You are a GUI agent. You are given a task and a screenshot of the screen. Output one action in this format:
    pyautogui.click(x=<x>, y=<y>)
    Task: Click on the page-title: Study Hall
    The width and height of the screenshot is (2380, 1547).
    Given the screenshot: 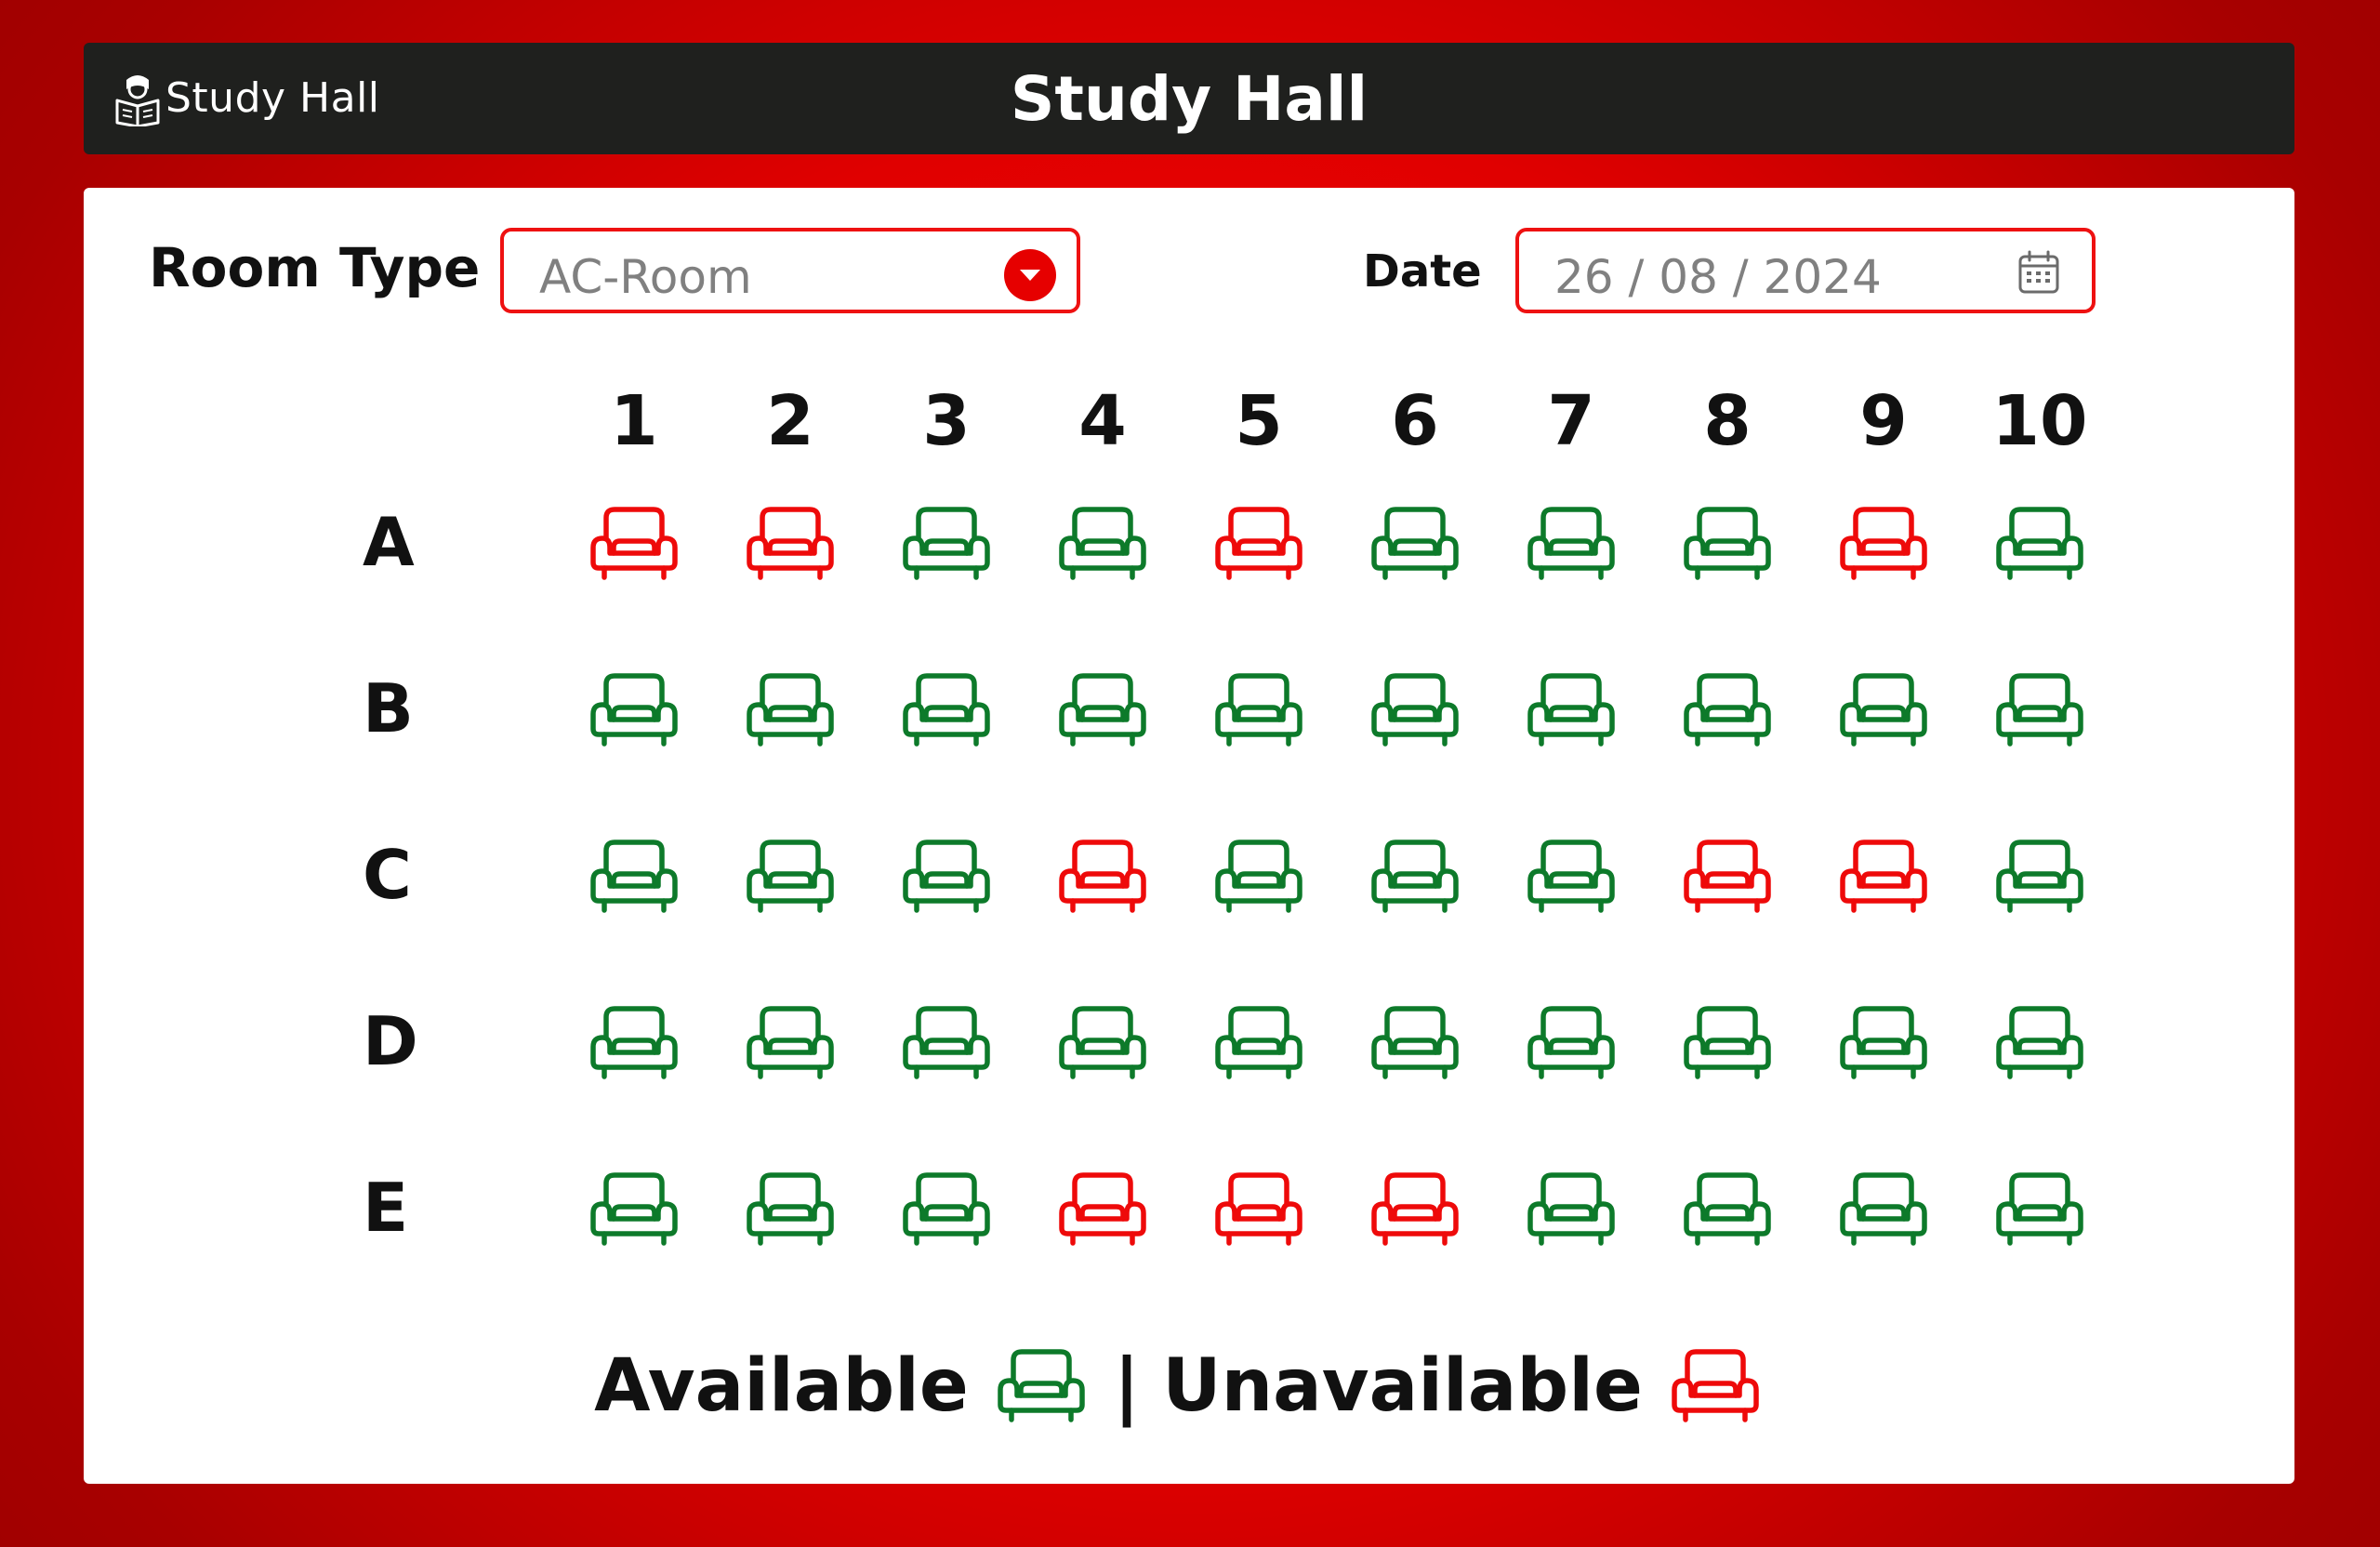 What is the action you would take?
    pyautogui.click(x=1189, y=99)
    